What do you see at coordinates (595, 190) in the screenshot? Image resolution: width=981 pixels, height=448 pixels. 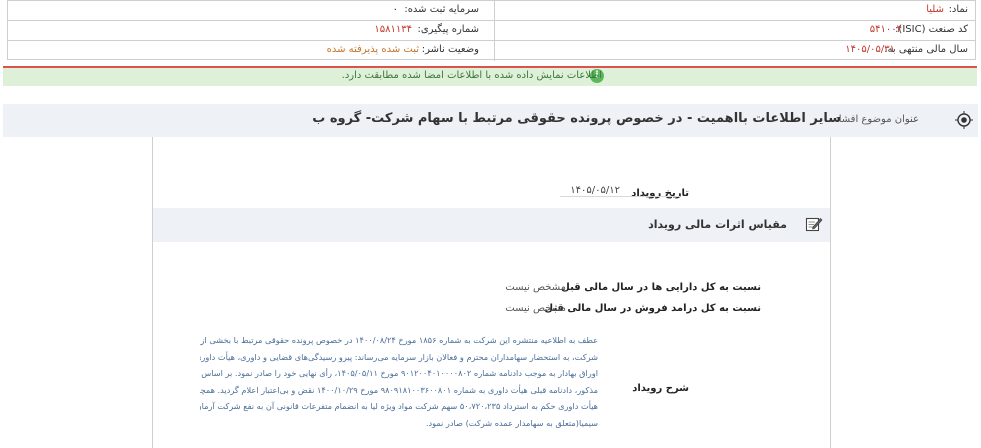 I see `event-date-value: ۱۴۰۵/۰۵/۱۲` at bounding box center [595, 190].